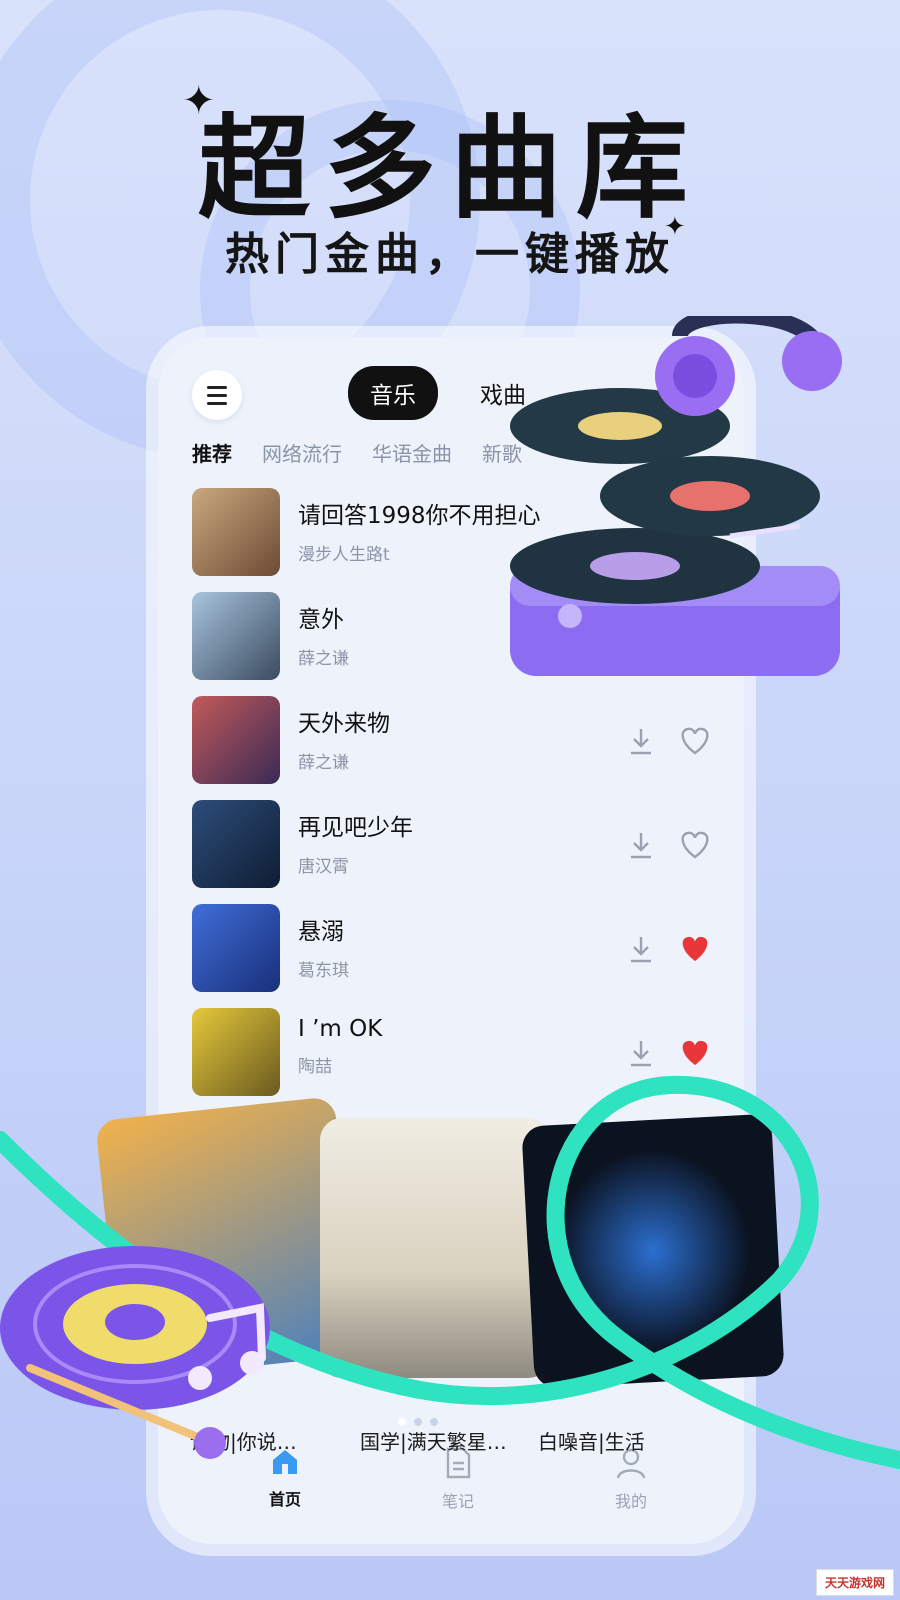 This screenshot has width=900, height=1600. Describe the element at coordinates (854, 1582) in the screenshot. I see `watermark: 天天游戏网` at that location.